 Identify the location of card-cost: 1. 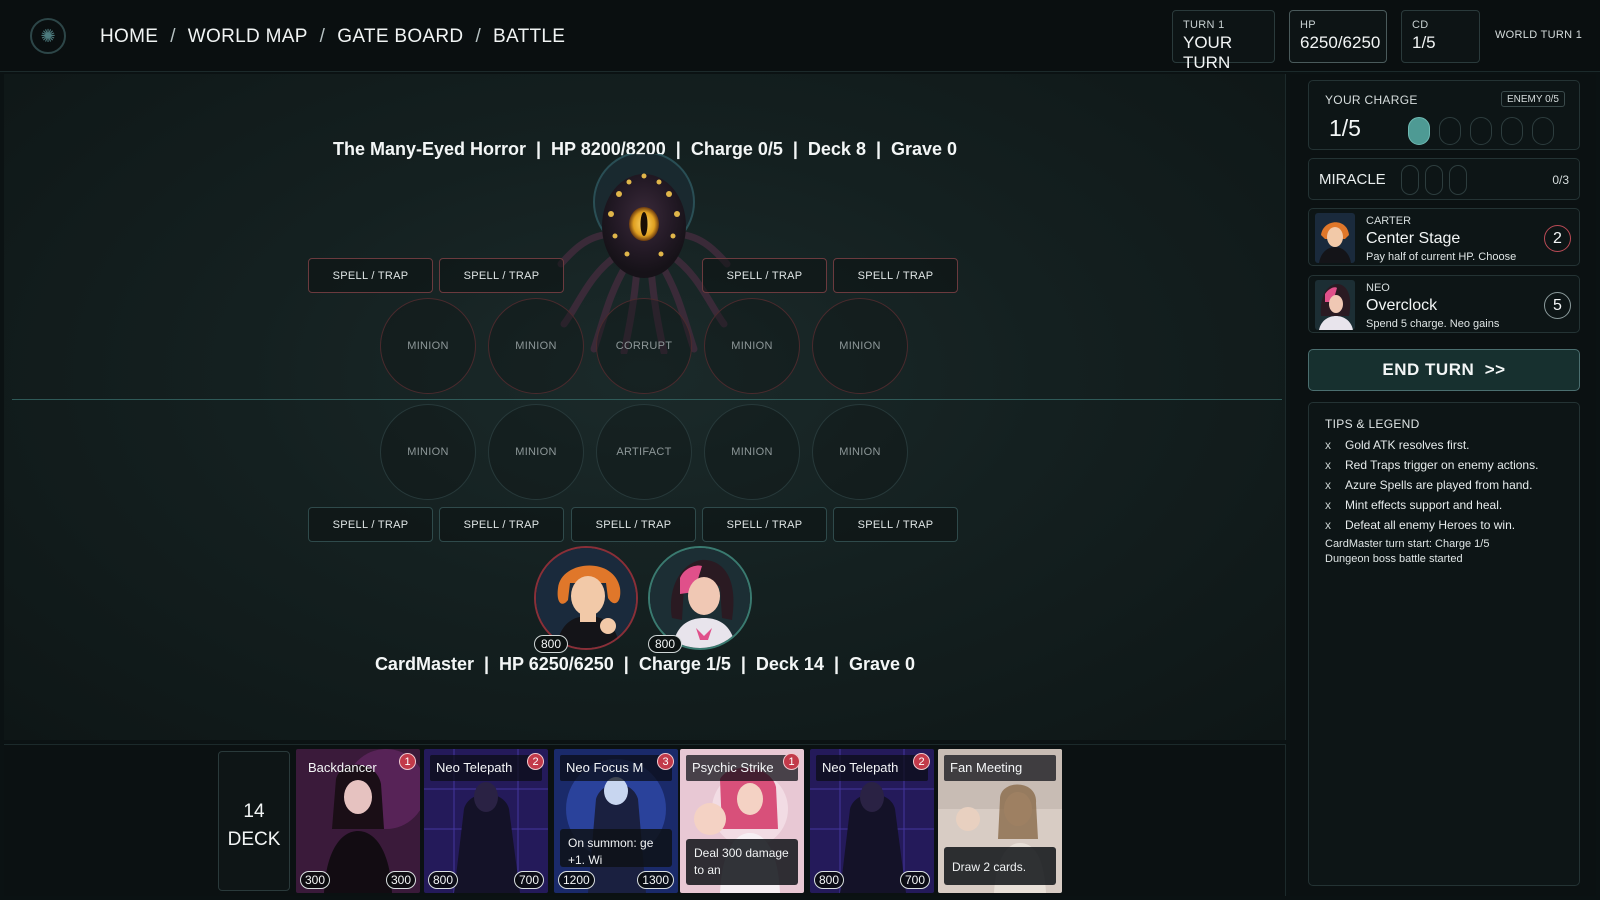
(791, 761).